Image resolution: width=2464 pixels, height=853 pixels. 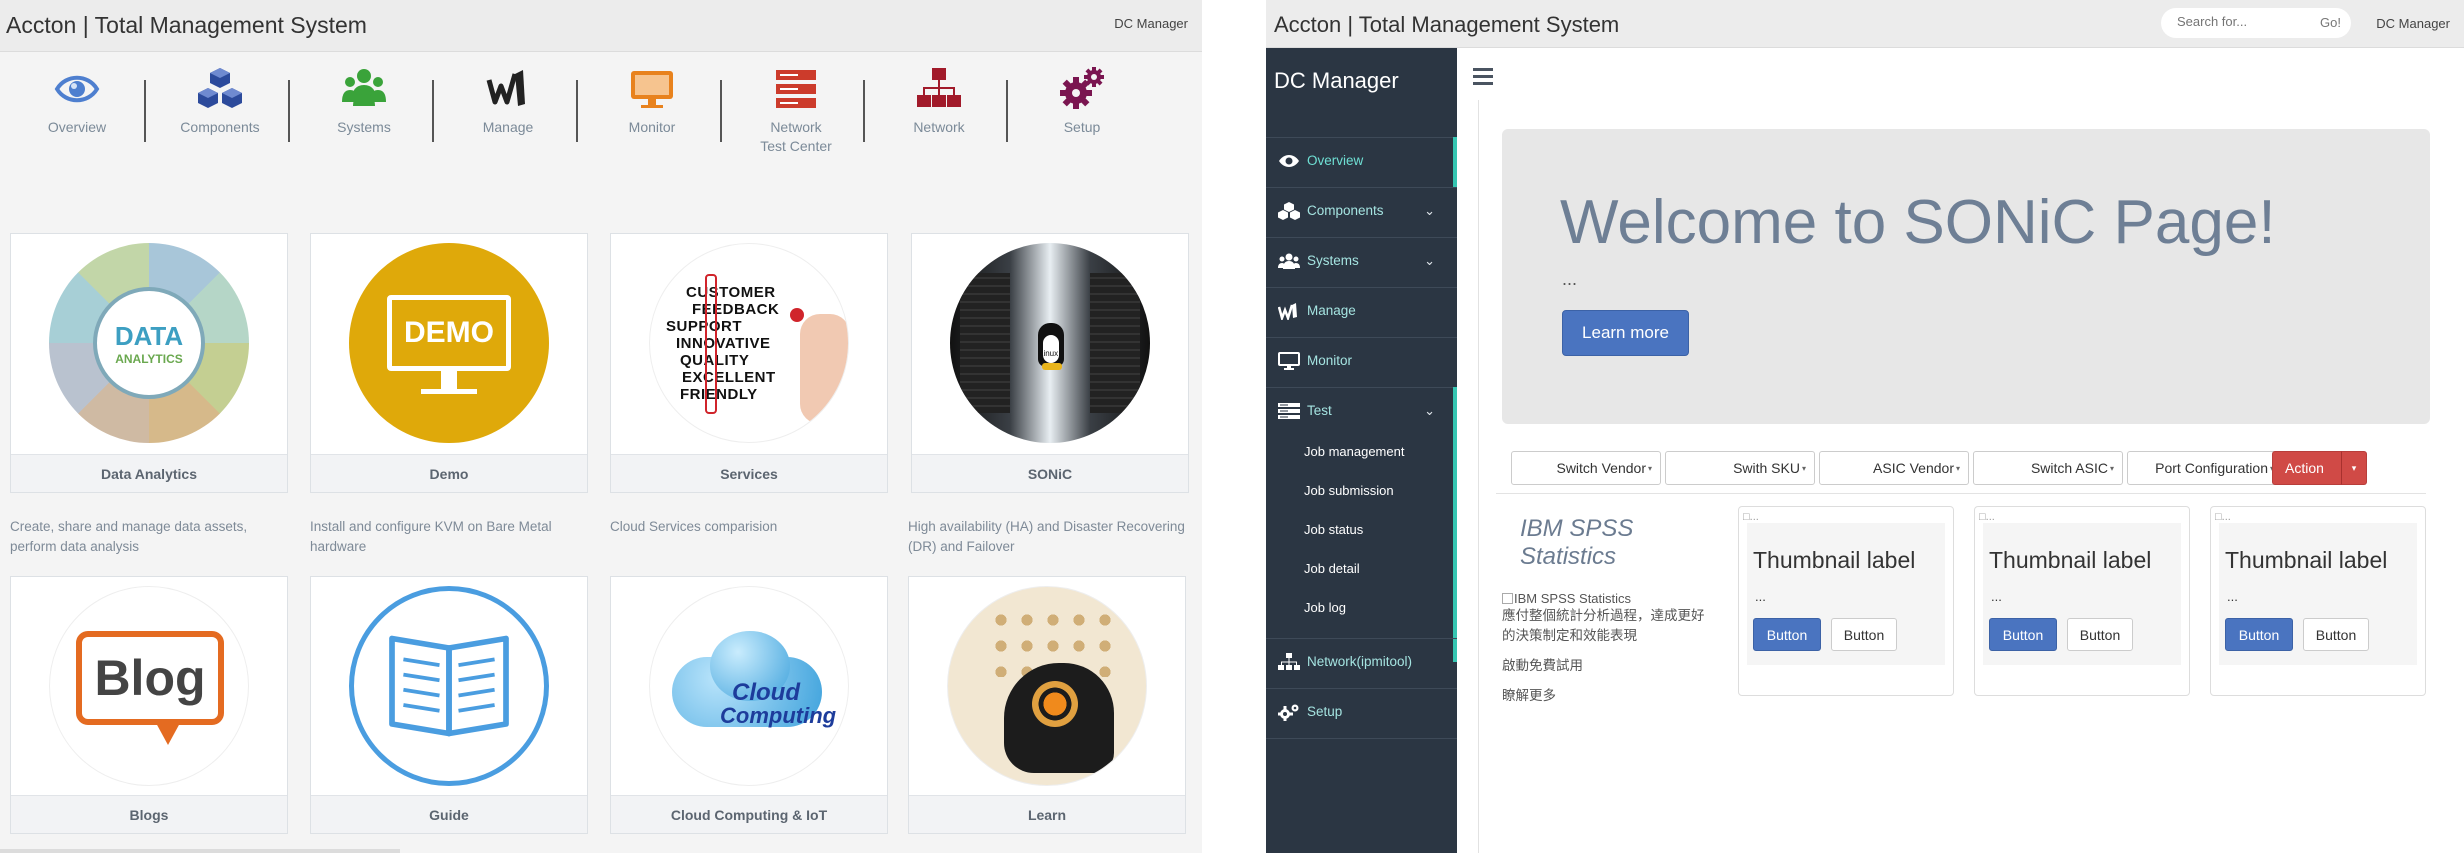 I want to click on sidebar-item-test: Test ⌄, so click(x=1361, y=412).